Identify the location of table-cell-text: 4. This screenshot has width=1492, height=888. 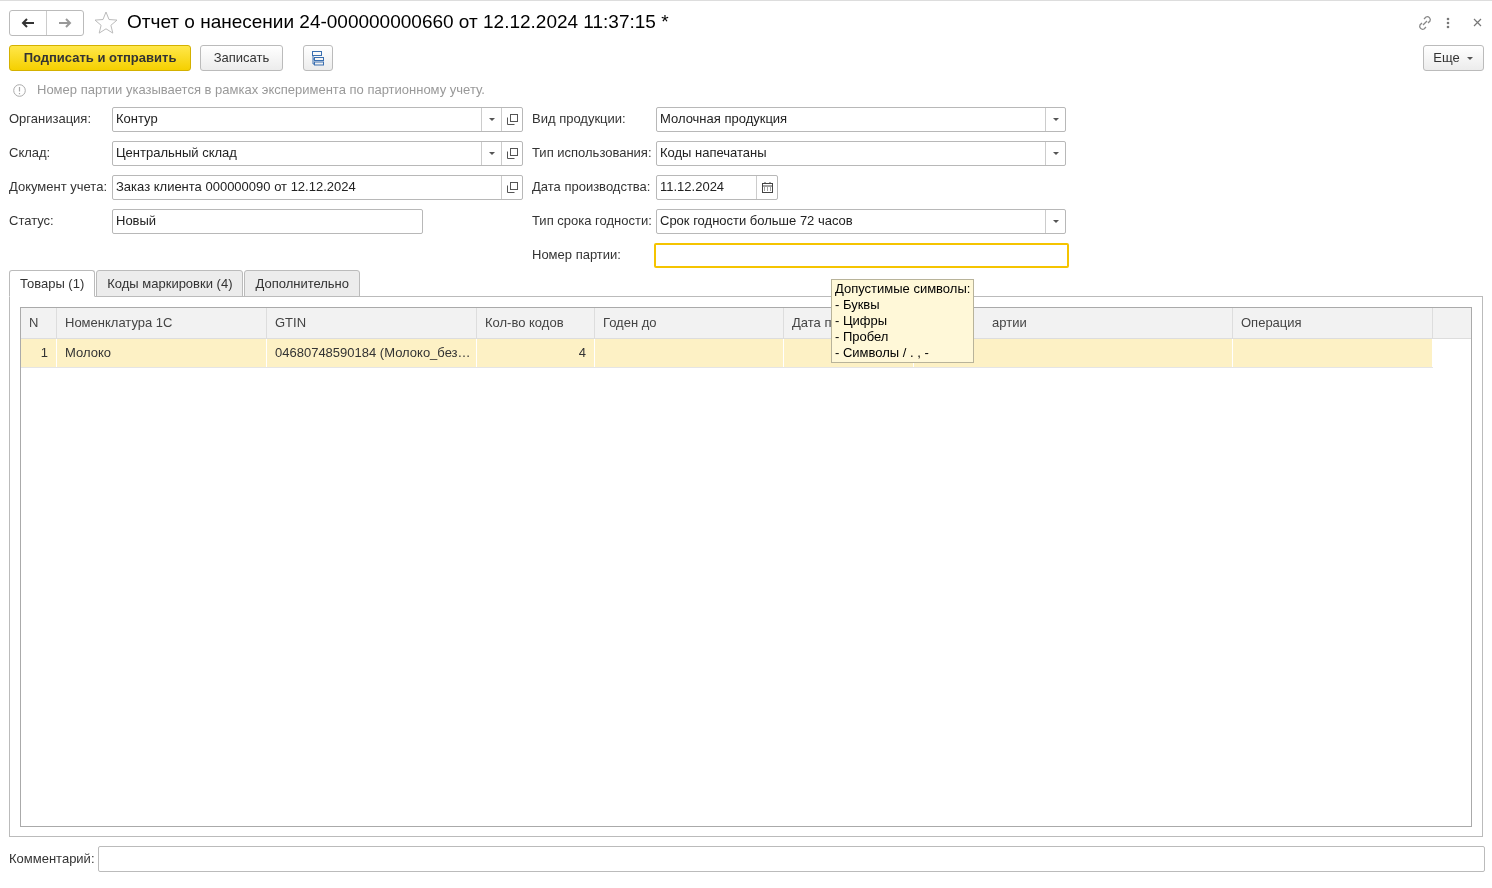
(582, 353).